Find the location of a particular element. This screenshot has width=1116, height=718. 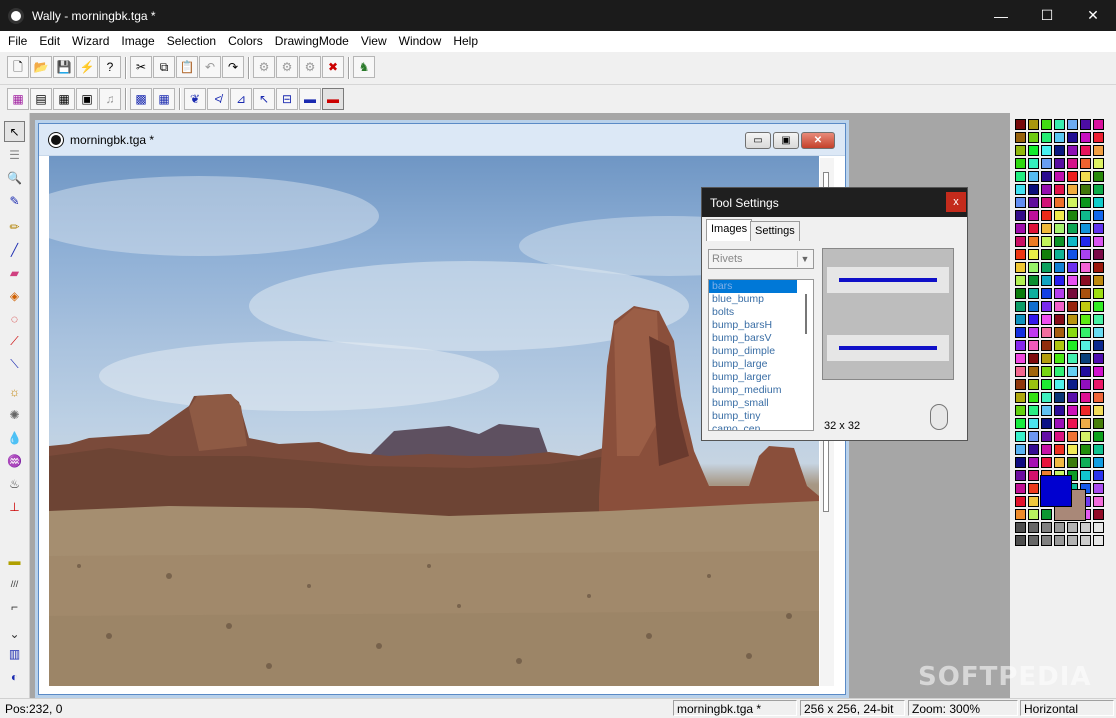

mode-f-button: ▬ is located at coordinates (310, 99).